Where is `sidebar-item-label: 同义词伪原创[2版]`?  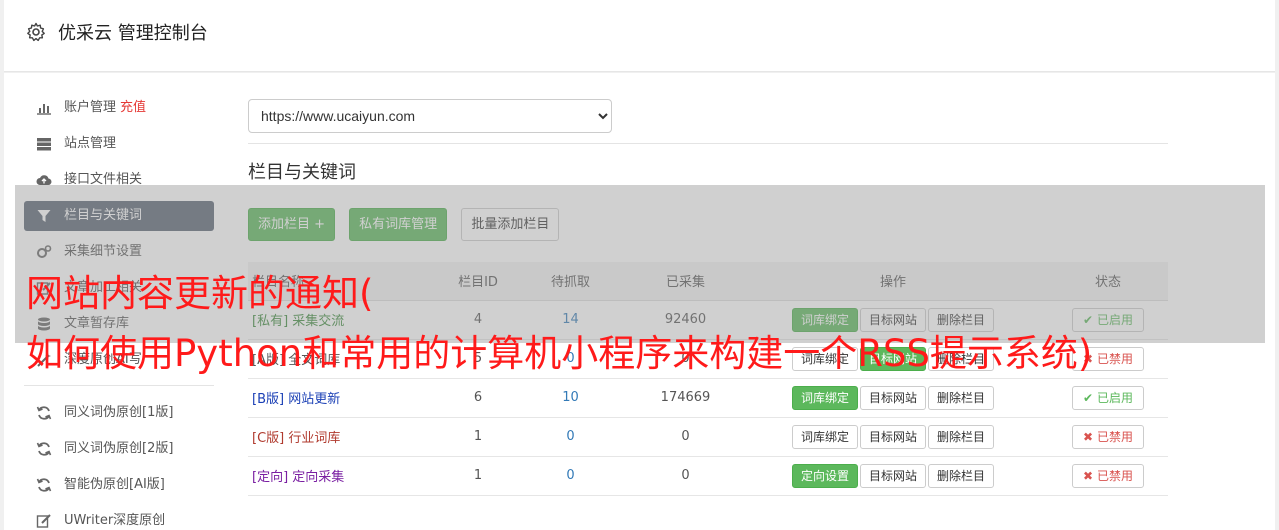
sidebar-item-label: 同义词伪原创[2版] is located at coordinates (119, 448).